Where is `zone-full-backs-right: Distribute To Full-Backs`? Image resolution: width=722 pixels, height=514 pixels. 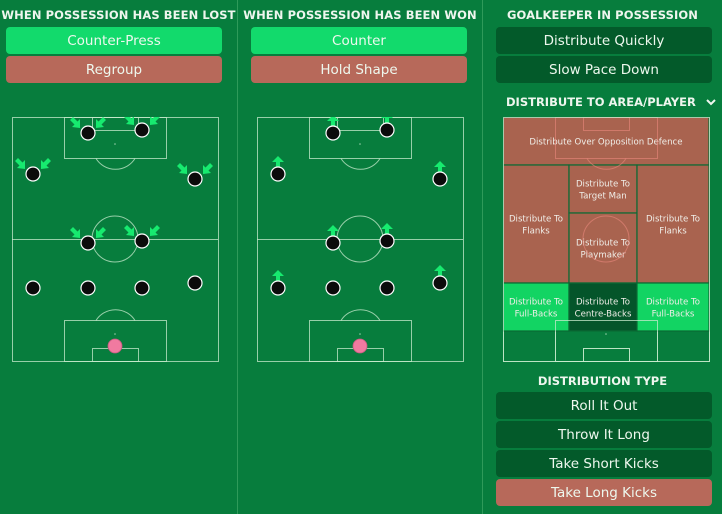 zone-full-backs-right: Distribute To Full-Backs is located at coordinates (673, 307).